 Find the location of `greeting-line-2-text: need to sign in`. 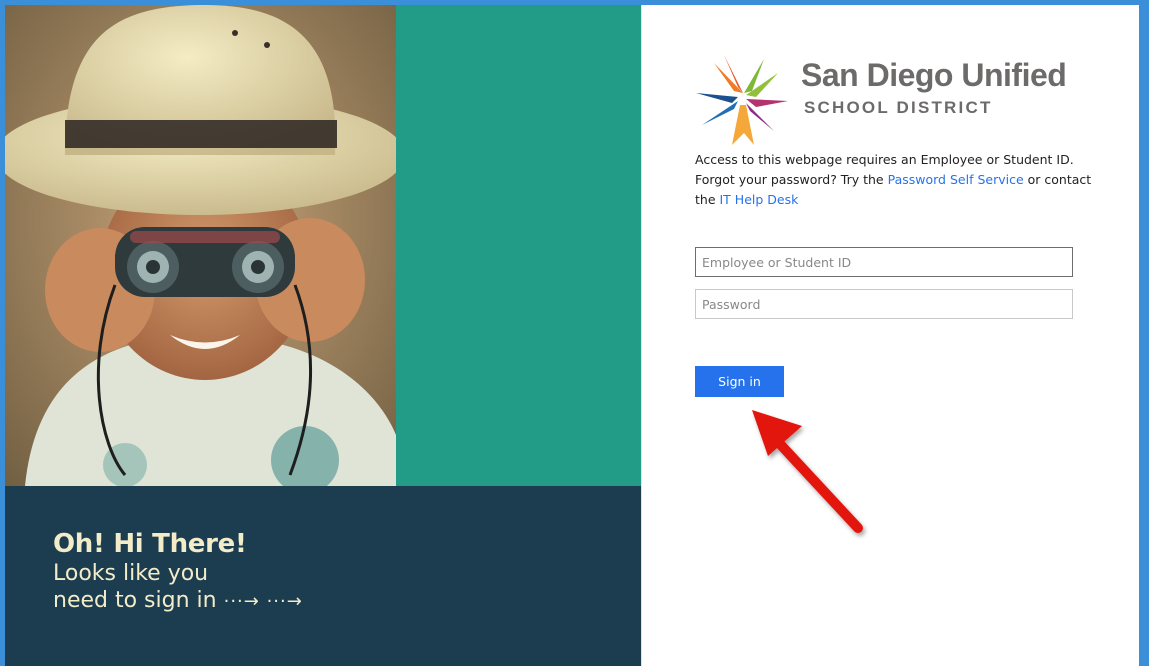

greeting-line-2-text: need to sign in is located at coordinates (135, 600).